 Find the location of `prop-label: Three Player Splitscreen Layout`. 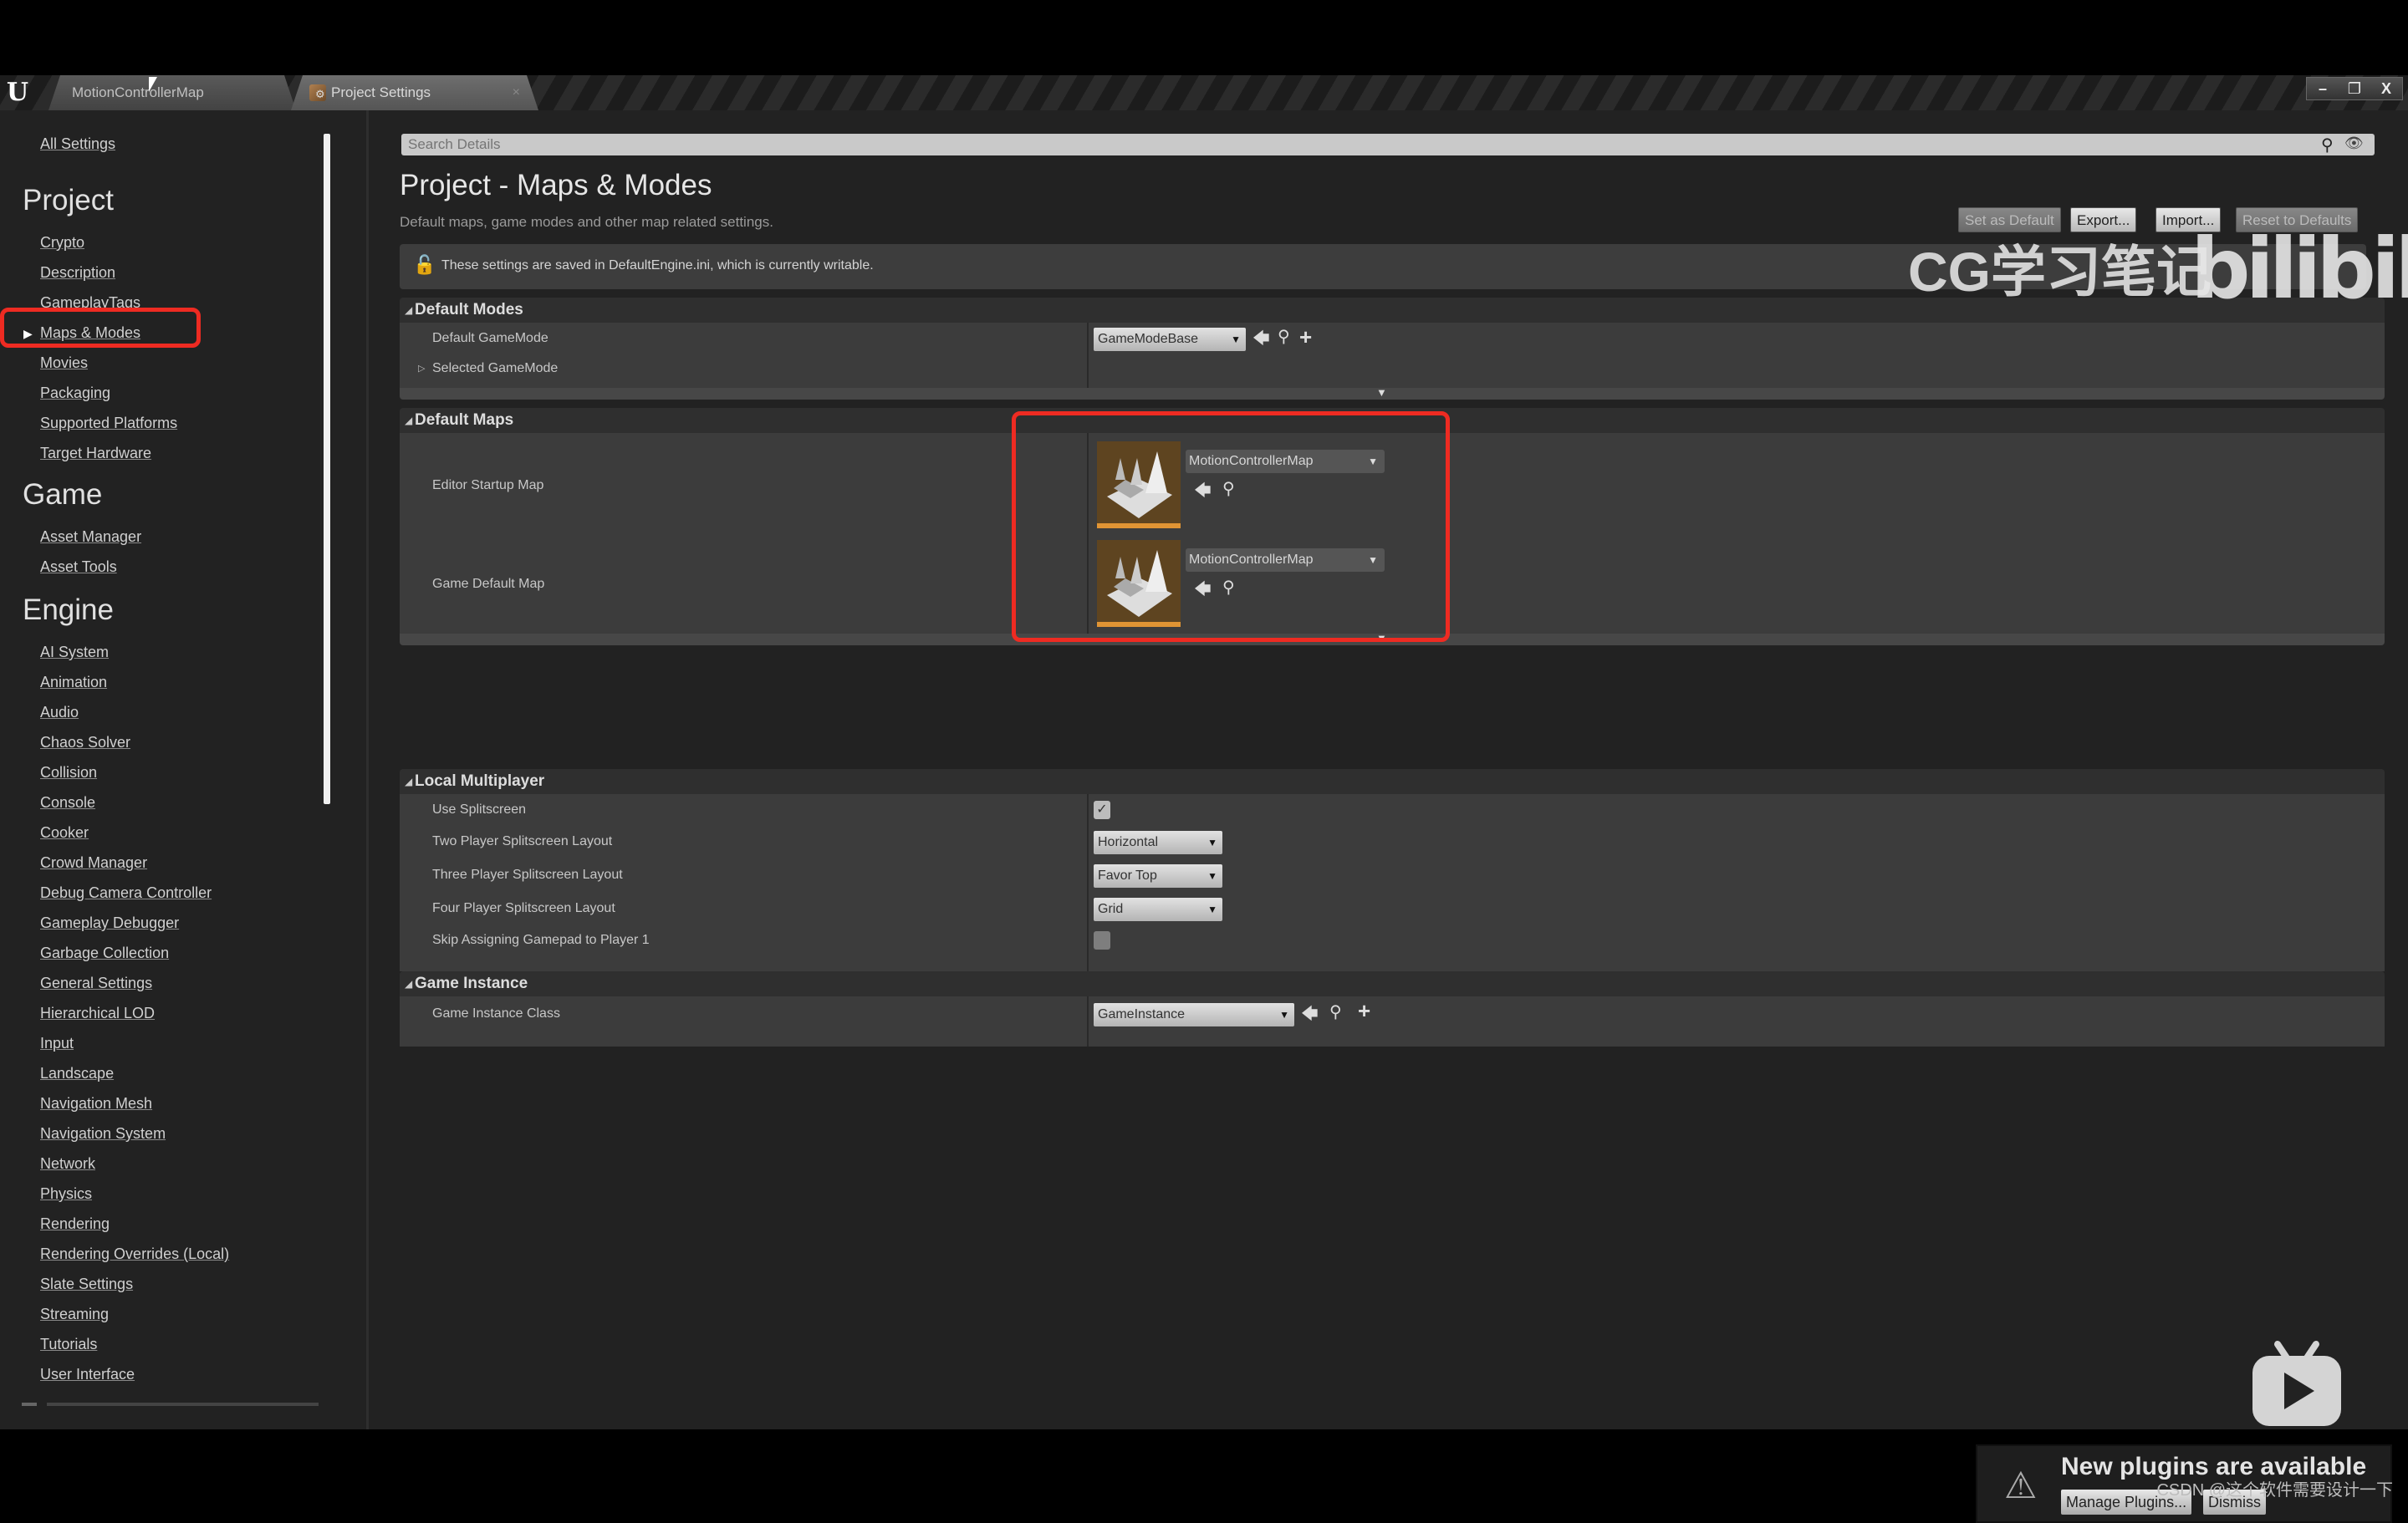

prop-label: Three Player Splitscreen Layout is located at coordinates (527, 875).